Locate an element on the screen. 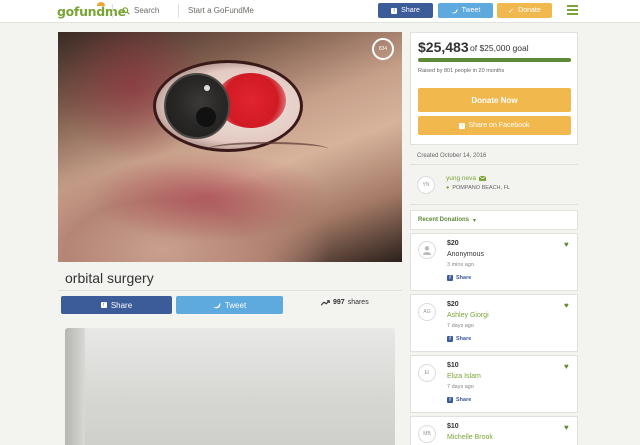 Image resolution: width=640 pixels, height=445 pixels. header-share-button: f Share is located at coordinates (405, 10).